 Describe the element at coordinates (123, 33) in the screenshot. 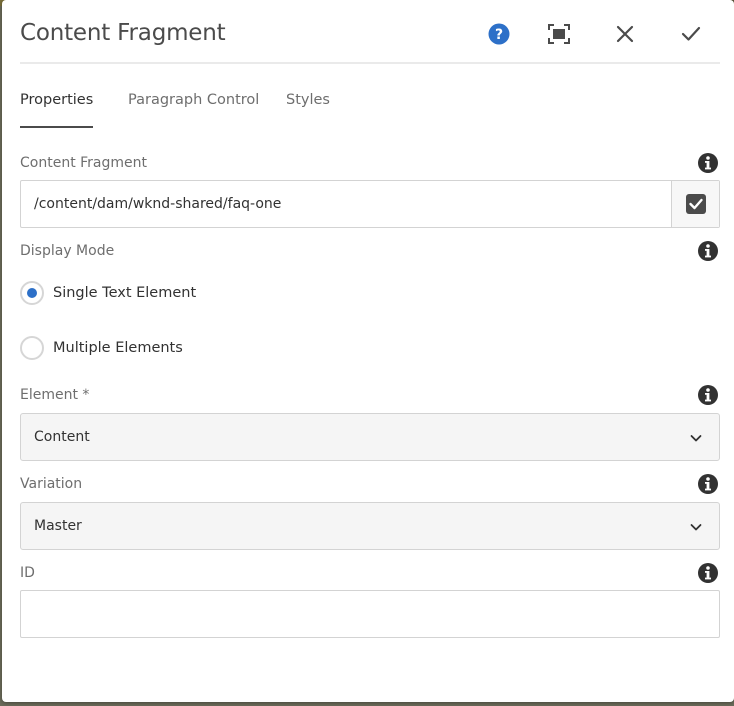

I see `dialog-title: Content Fragment` at that location.